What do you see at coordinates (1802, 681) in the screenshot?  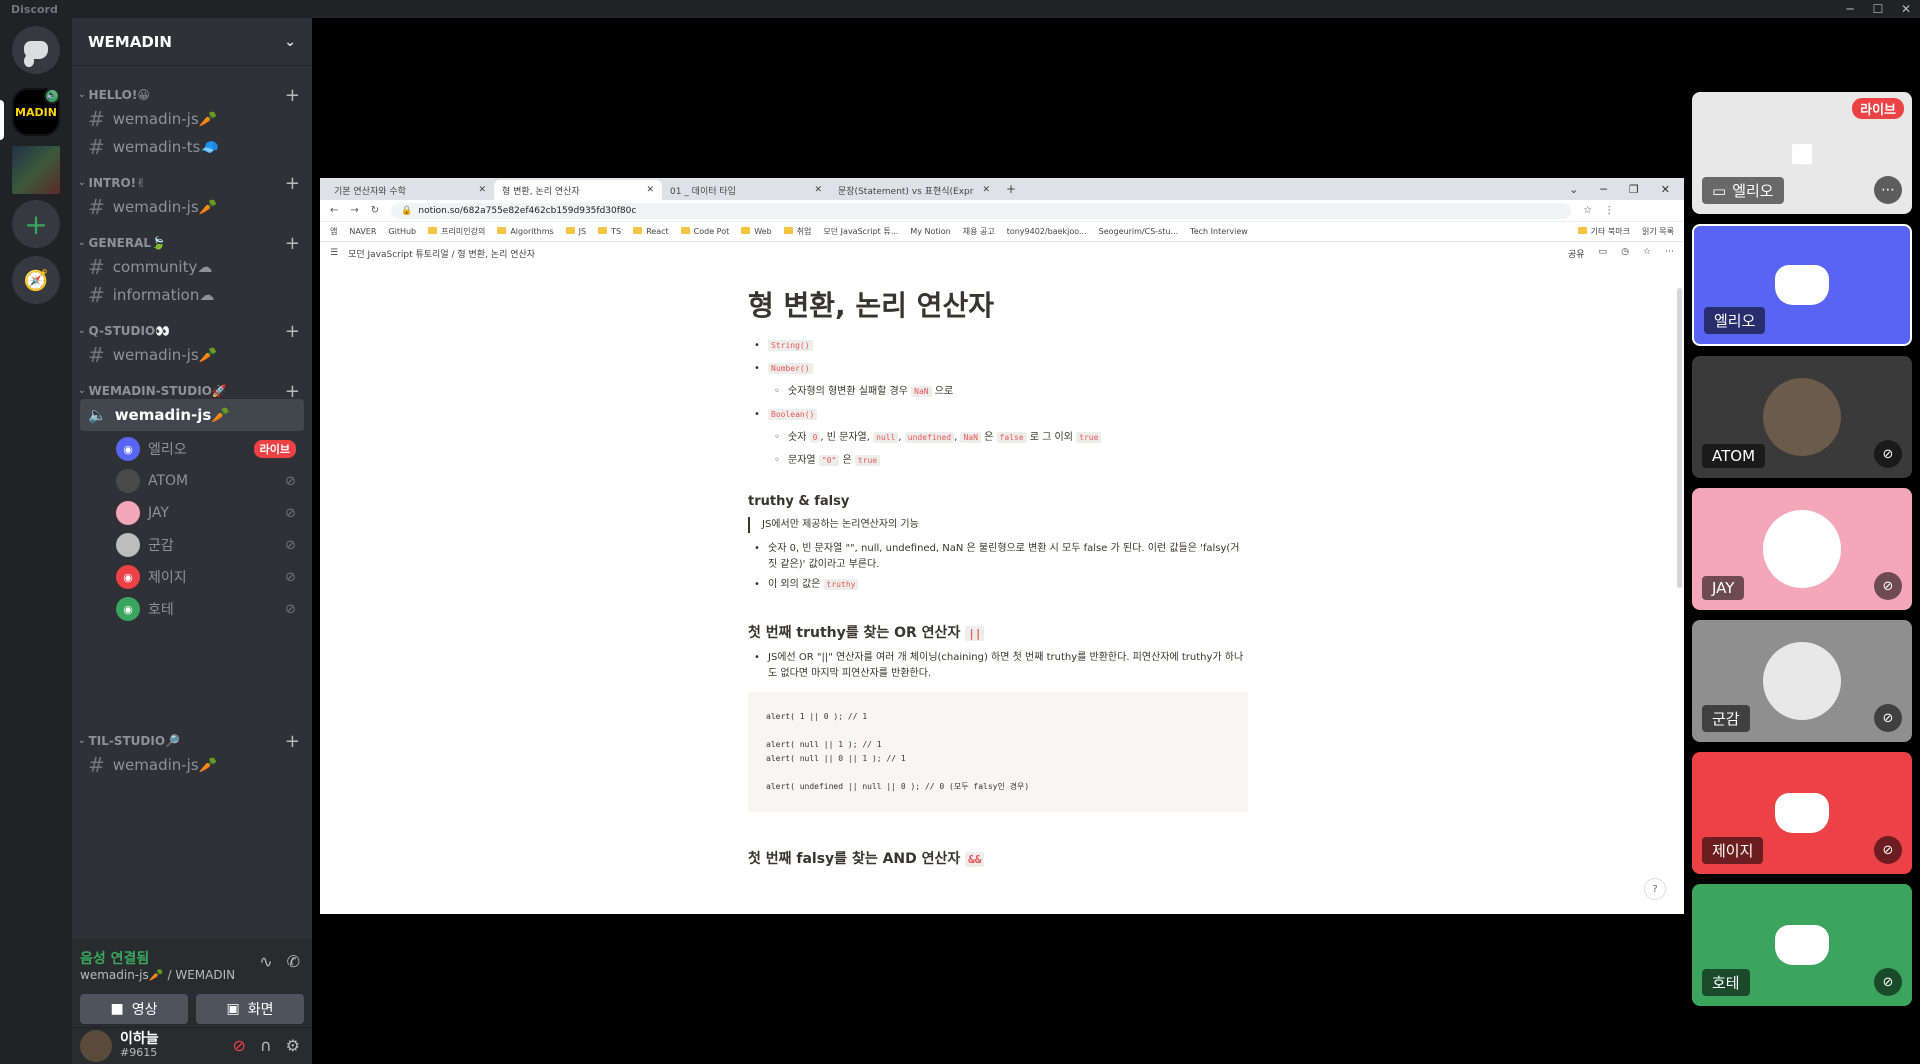 I see `participant-tile: 군감 ⊘` at bounding box center [1802, 681].